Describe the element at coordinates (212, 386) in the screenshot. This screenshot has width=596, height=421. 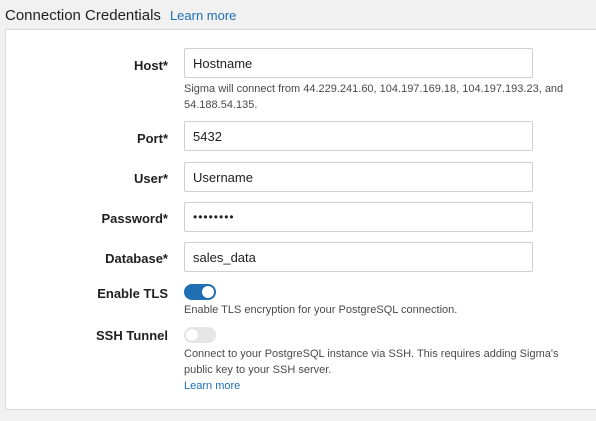
I see `ssh-learn-more-link: Learn more` at that location.